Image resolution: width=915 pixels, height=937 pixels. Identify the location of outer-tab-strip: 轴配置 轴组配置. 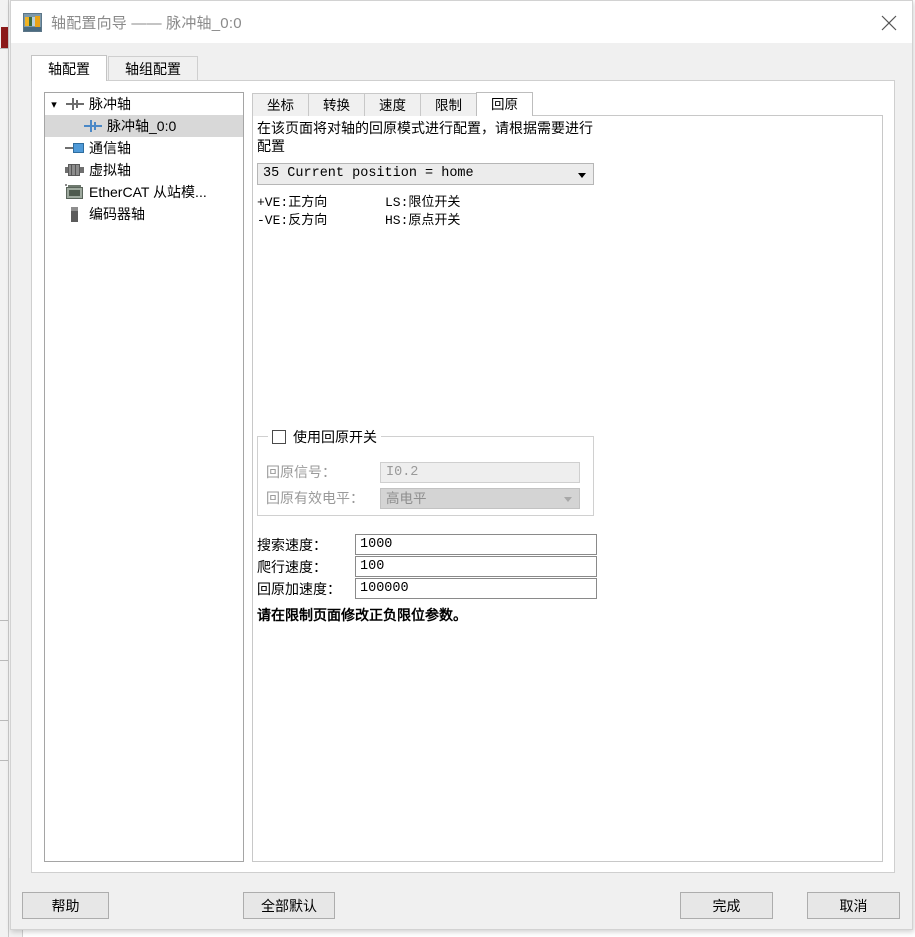
(114, 68).